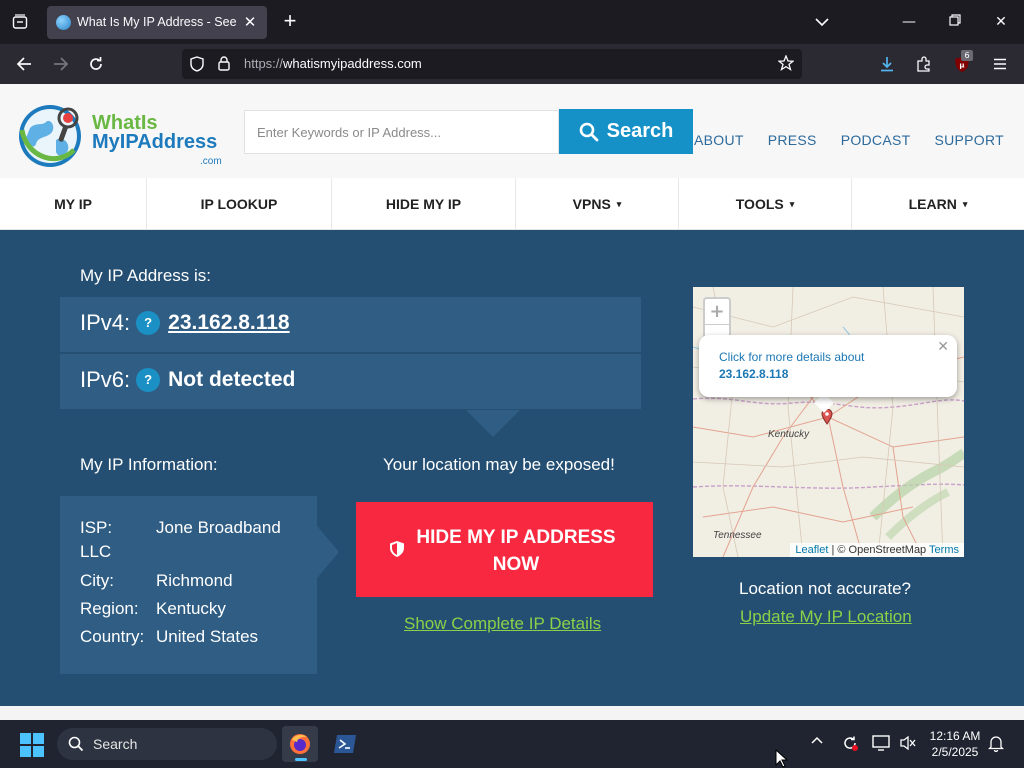  What do you see at coordinates (908, 745) in the screenshot?
I see `speaker-muted-icon` at bounding box center [908, 745].